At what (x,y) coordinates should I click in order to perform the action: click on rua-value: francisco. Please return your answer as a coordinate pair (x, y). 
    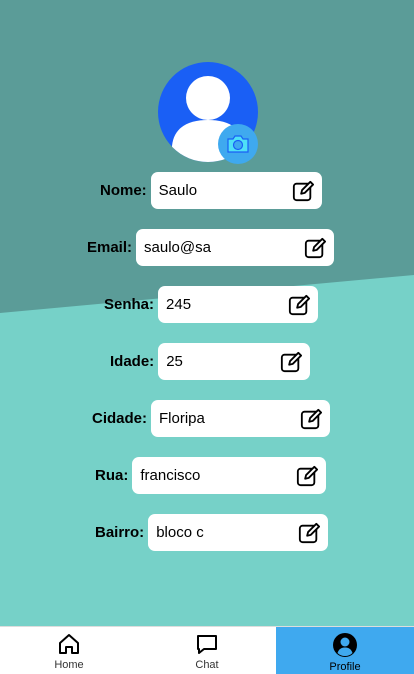
    Looking at the image, I should click on (218, 475).